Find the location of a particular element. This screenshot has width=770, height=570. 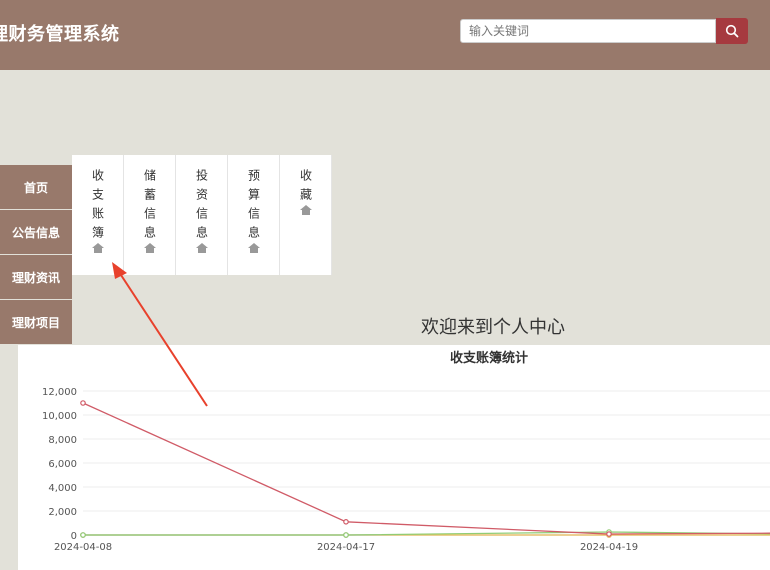

y-tick-label: 6,000 is located at coordinates (62, 464).